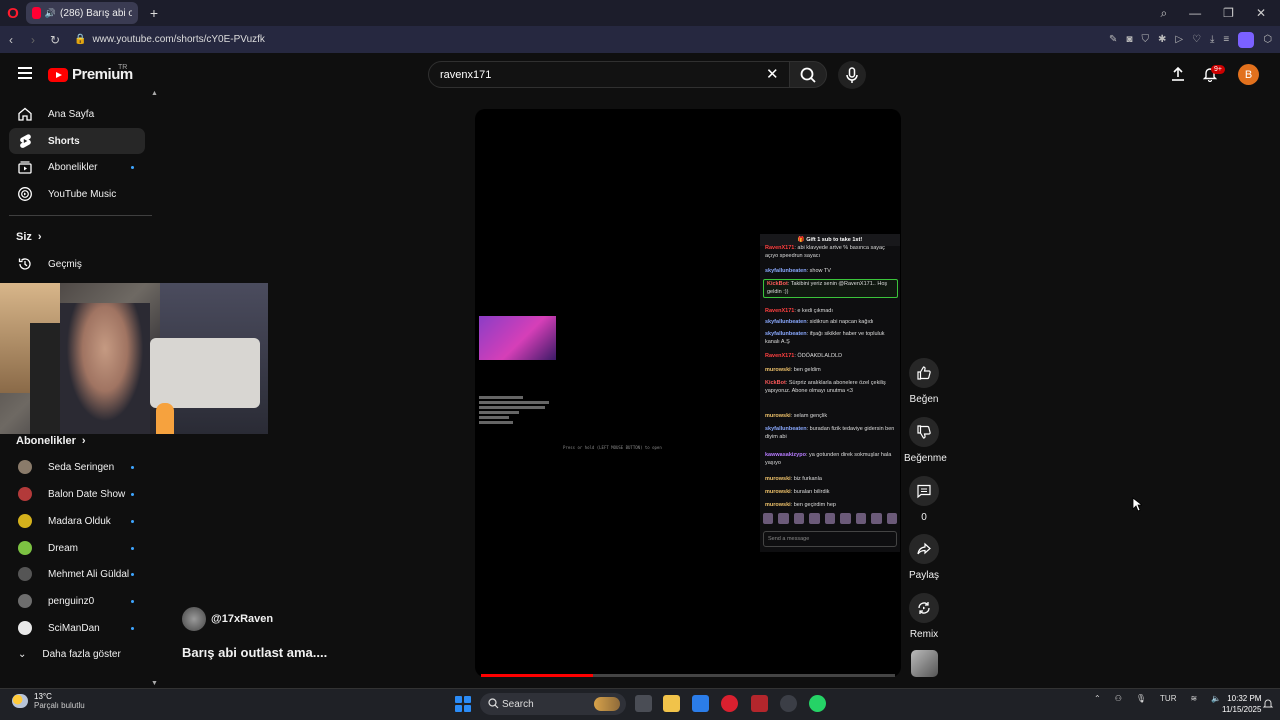 The width and height of the screenshot is (1280, 720). Describe the element at coordinates (924, 381) in the screenshot. I see `like-button: Beğen` at that location.